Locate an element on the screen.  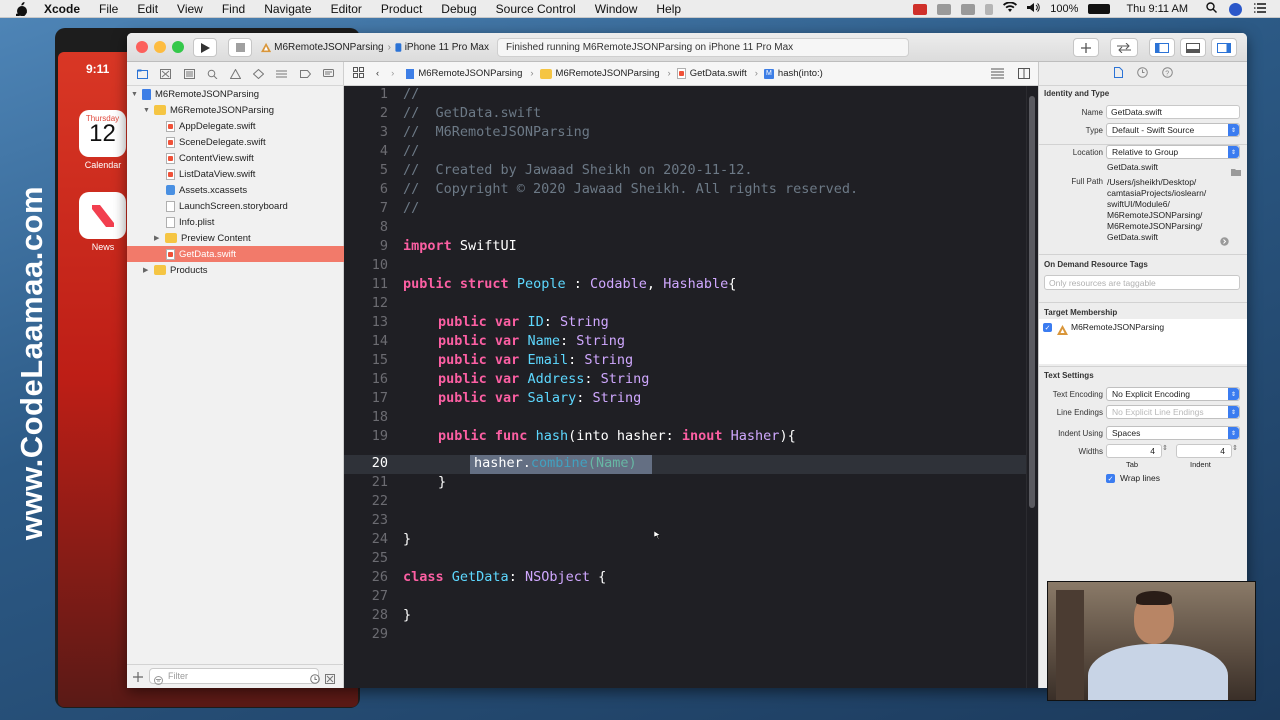
related-items-icon is located at coordinates (358, 73).